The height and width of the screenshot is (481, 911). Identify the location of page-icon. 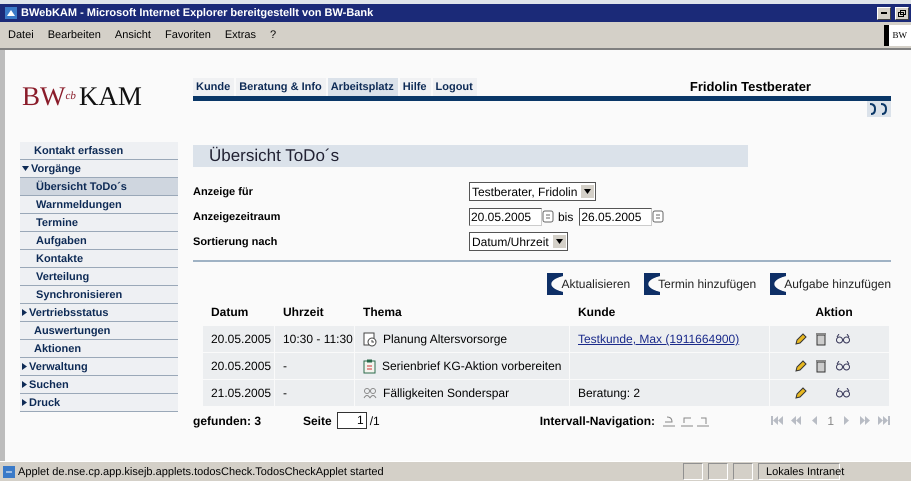
(9, 472).